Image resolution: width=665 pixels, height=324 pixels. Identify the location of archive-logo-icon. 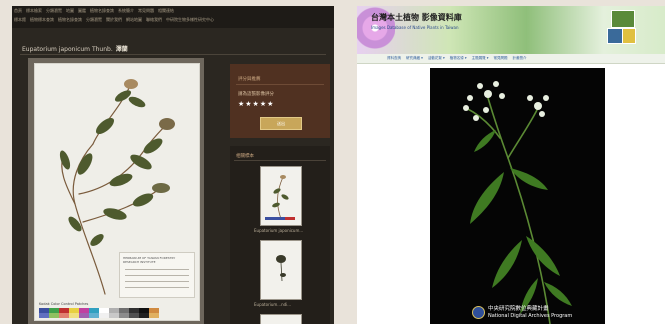
(478, 312).